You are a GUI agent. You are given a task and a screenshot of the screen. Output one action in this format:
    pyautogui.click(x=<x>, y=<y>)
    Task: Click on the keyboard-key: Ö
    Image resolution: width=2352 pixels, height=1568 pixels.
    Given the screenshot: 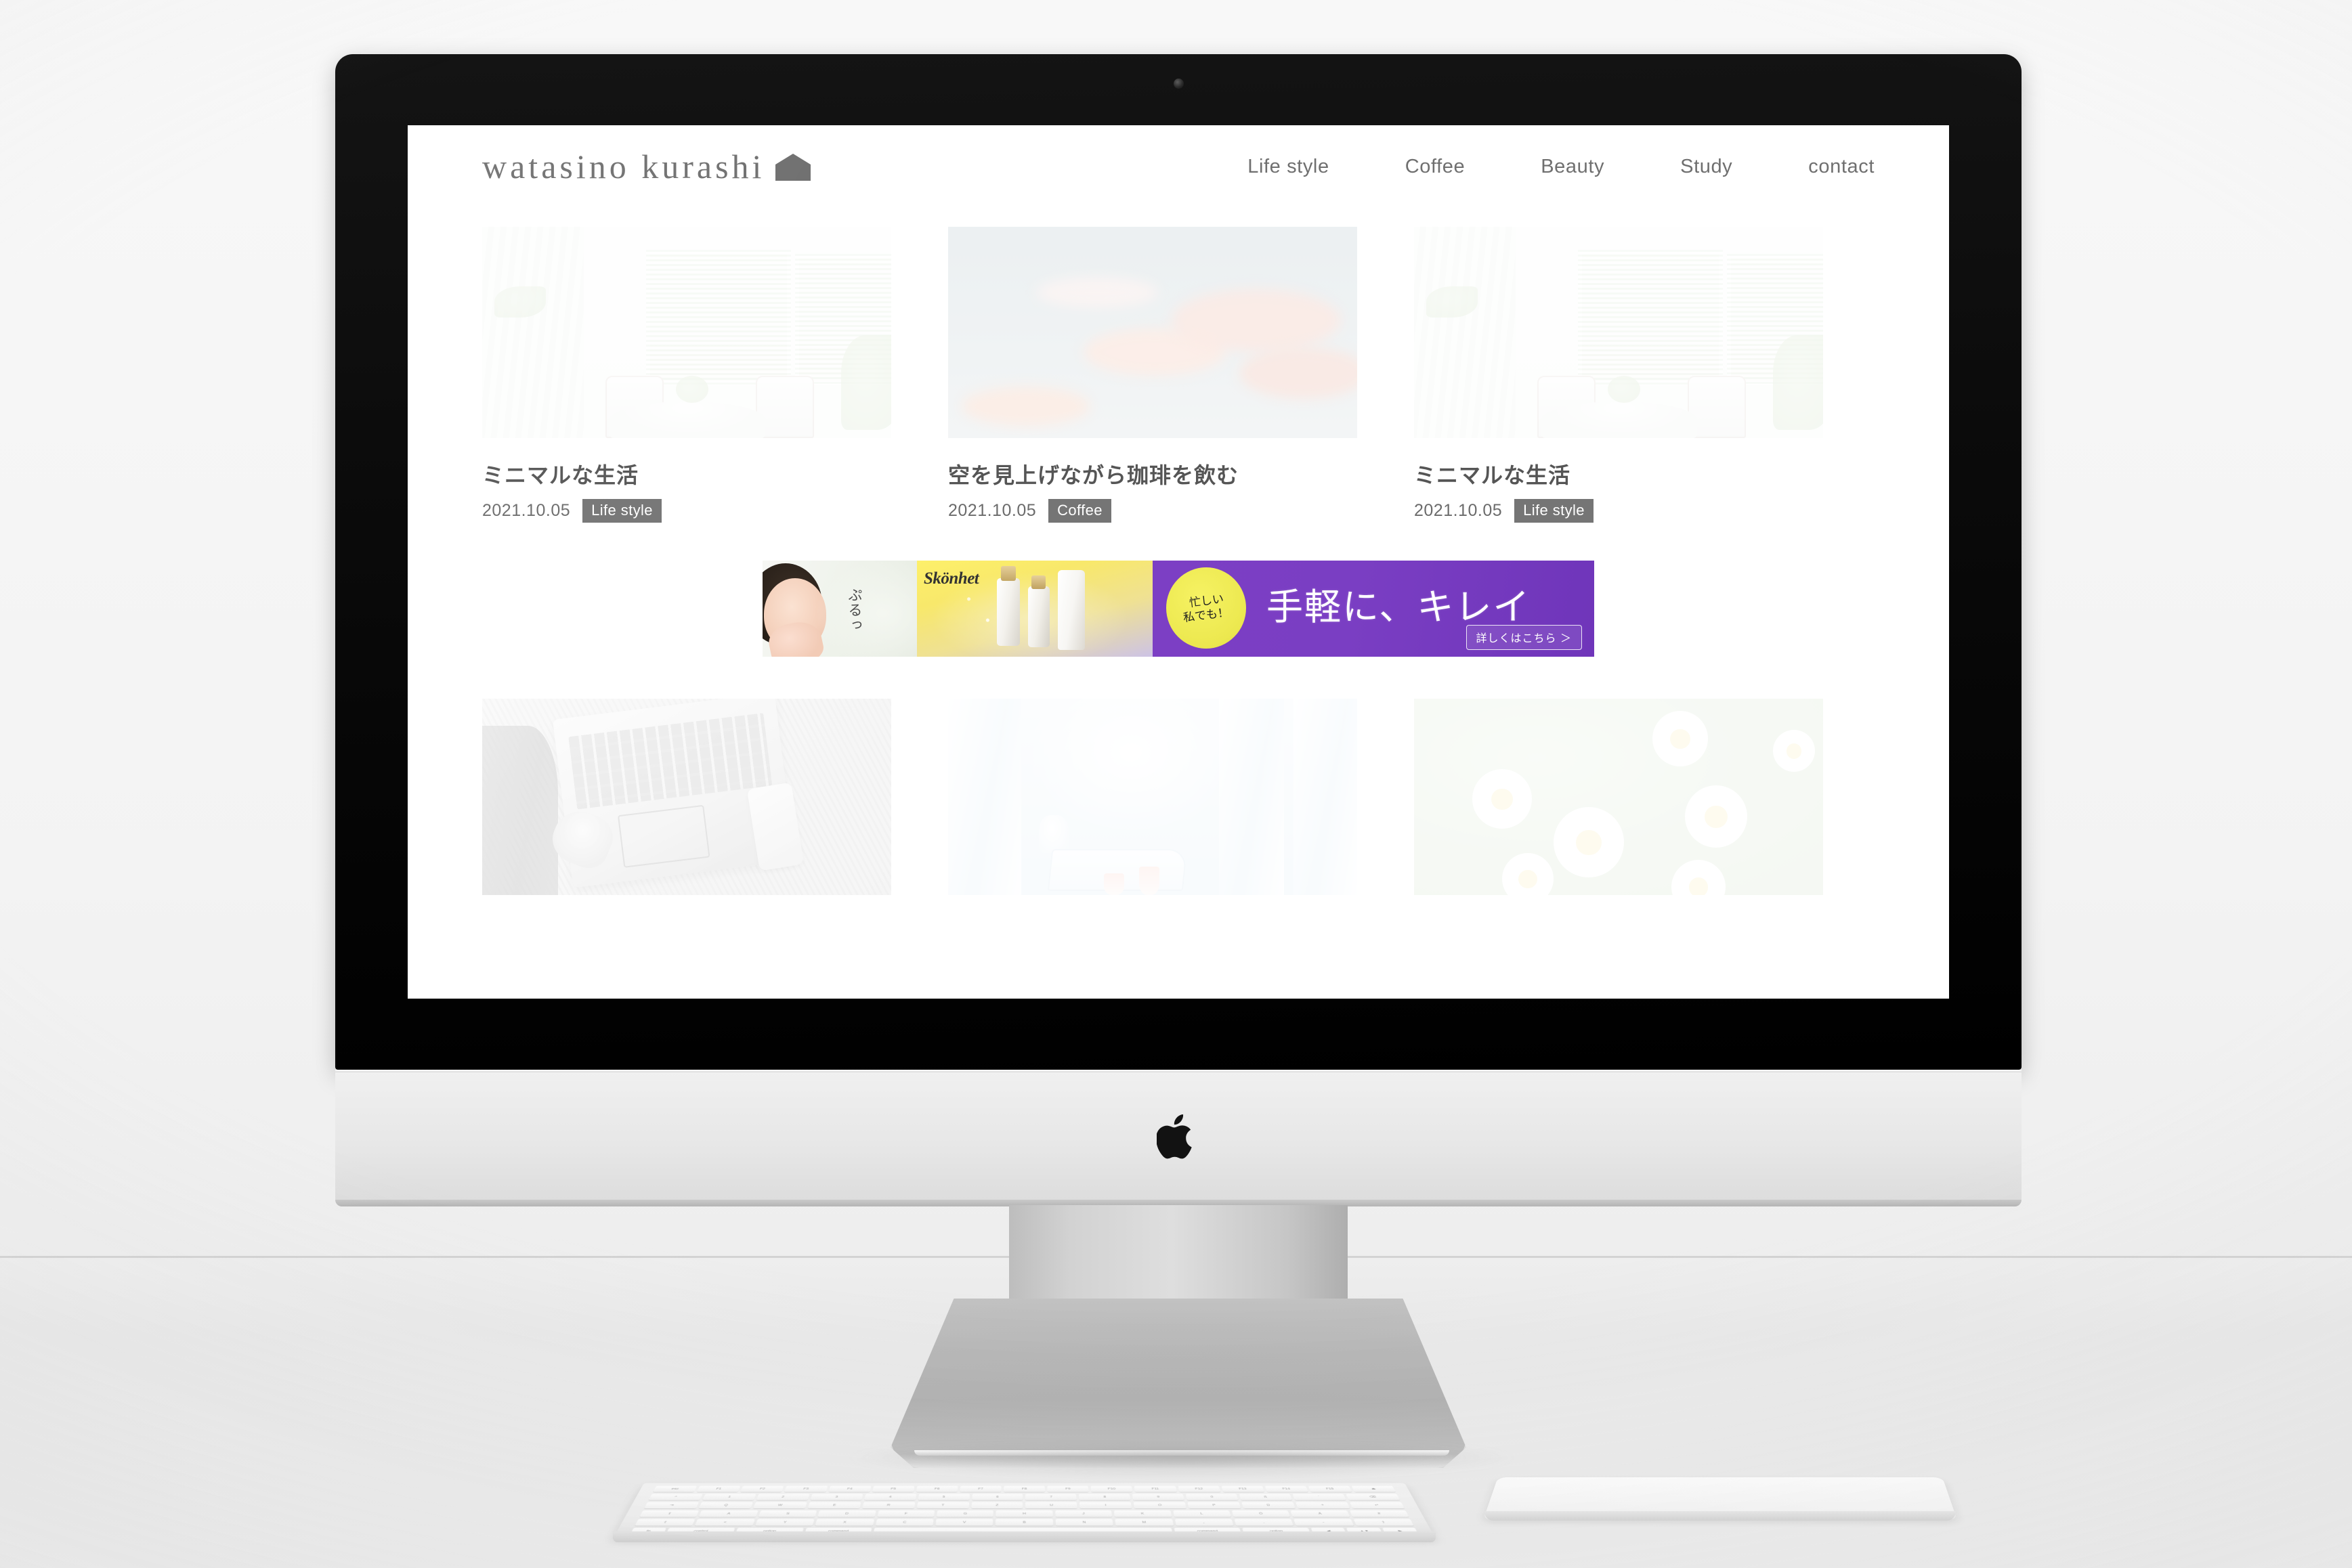 What is the action you would take?
    pyautogui.click(x=1261, y=1513)
    